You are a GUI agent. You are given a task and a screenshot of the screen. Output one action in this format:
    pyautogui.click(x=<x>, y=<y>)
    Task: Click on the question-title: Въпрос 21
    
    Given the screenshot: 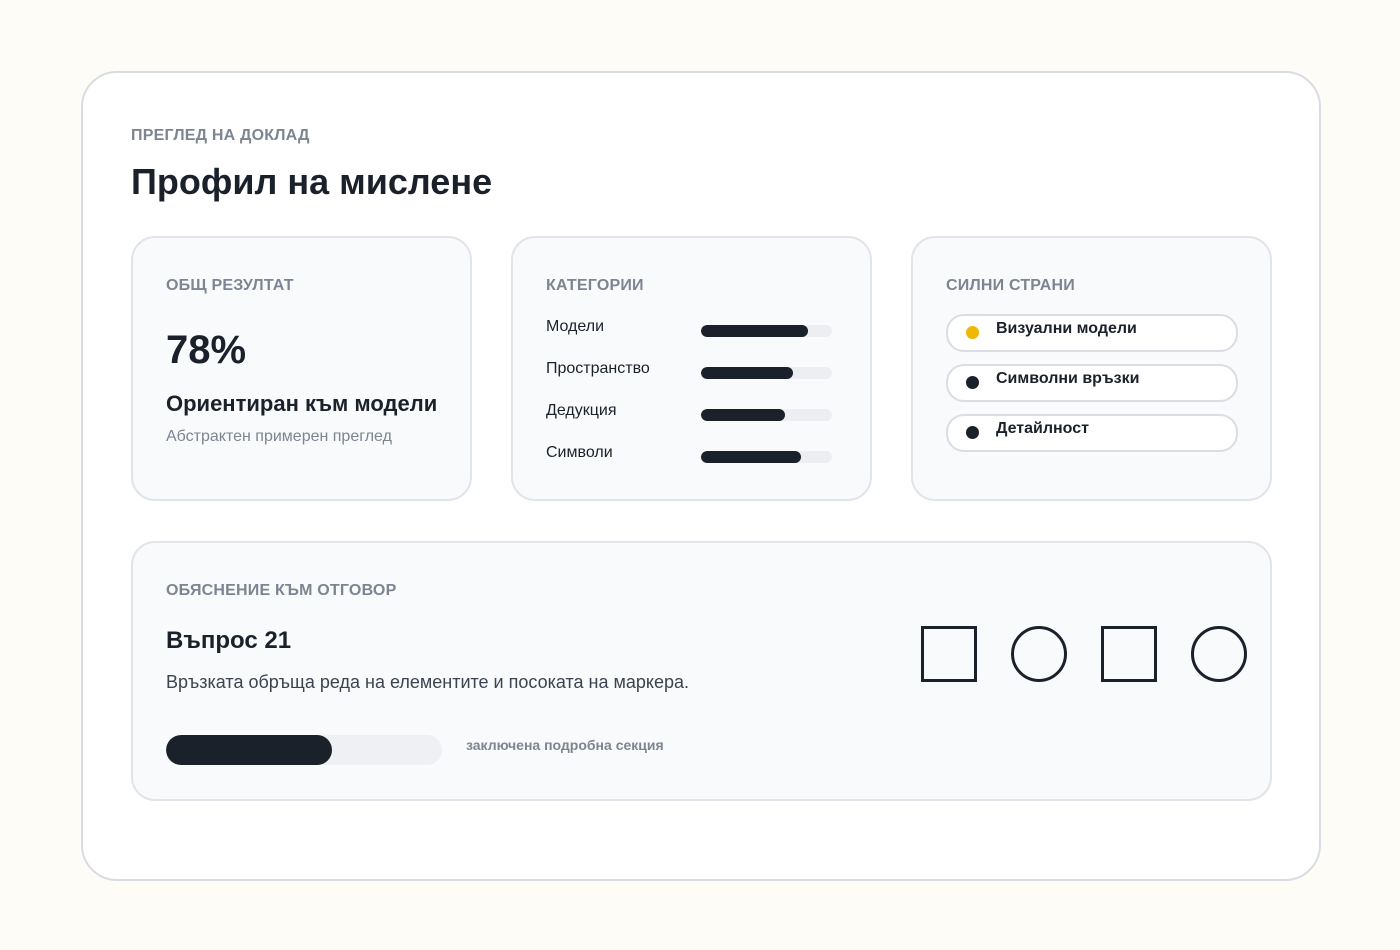 What is the action you would take?
    pyautogui.click(x=229, y=640)
    